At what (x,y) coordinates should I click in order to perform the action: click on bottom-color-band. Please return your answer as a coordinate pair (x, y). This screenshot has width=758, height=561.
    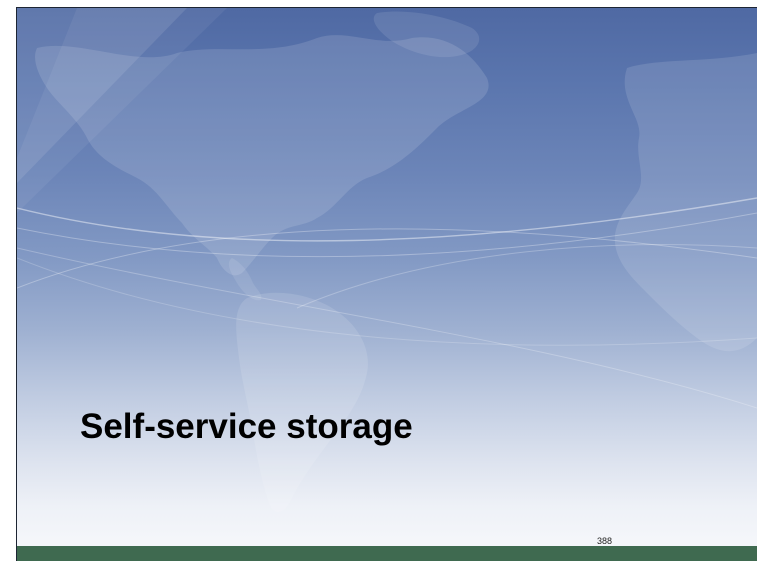
    Looking at the image, I should click on (387, 553).